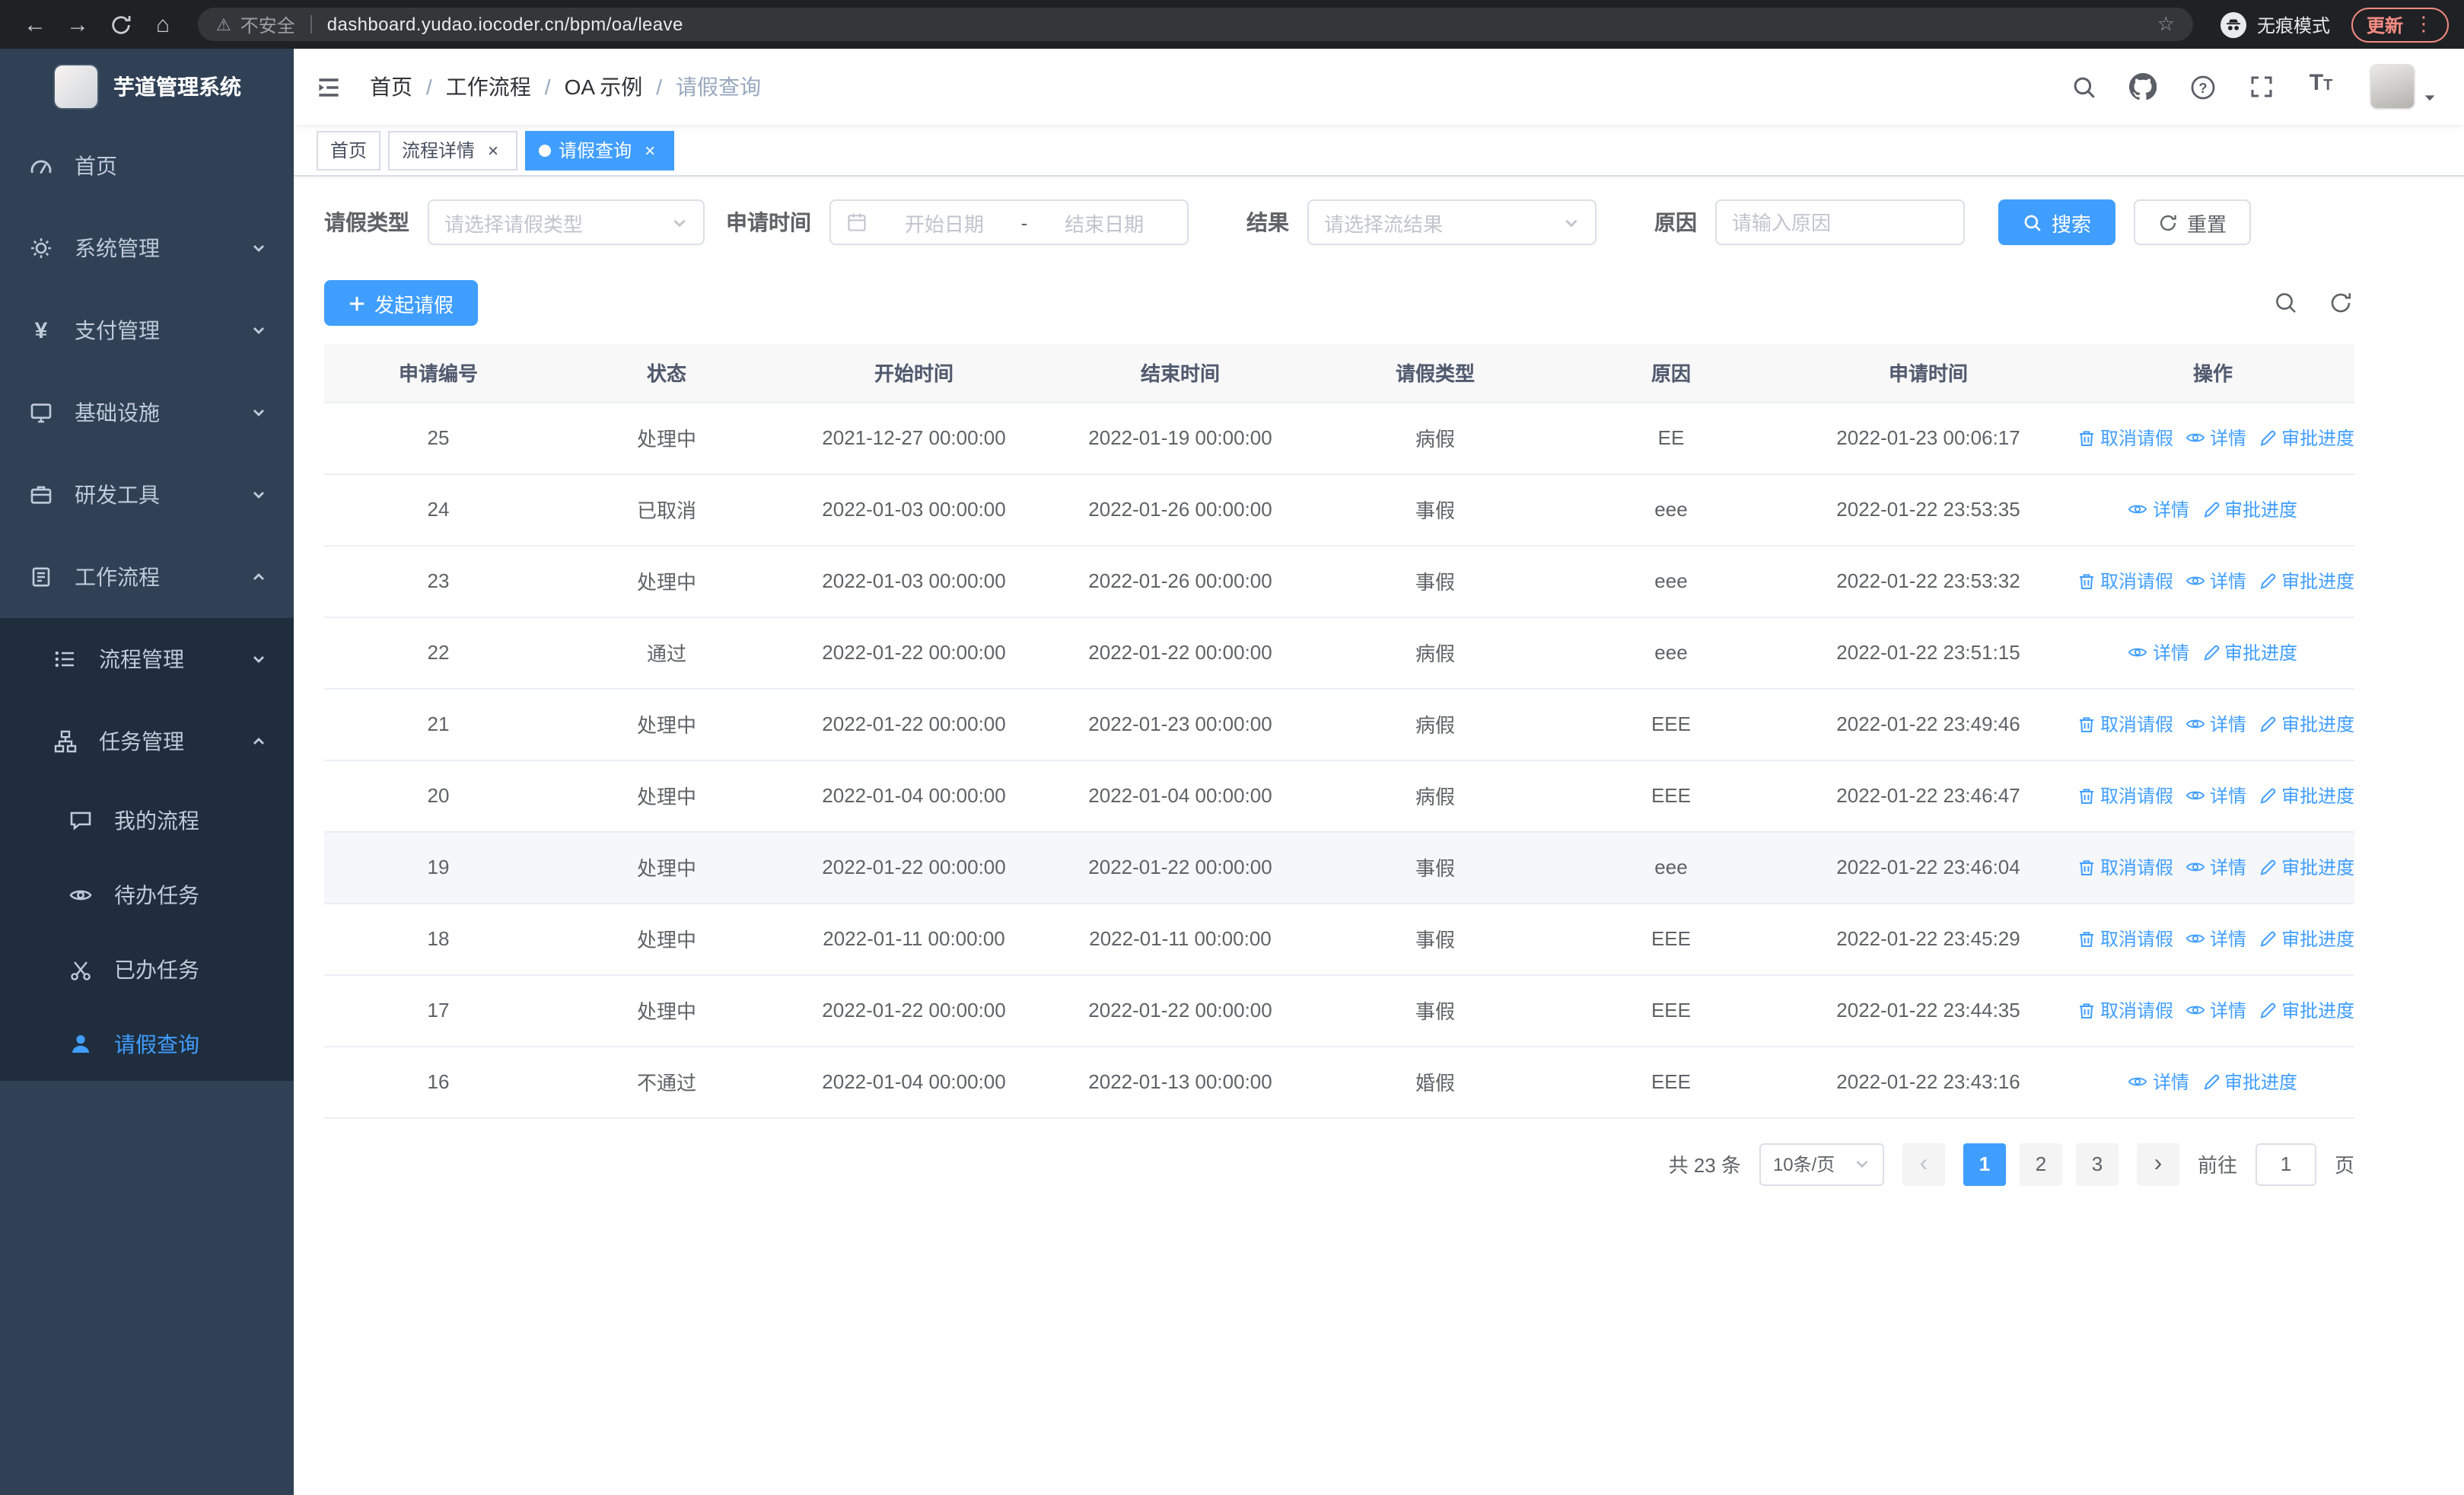  What do you see at coordinates (147, 87) in the screenshot?
I see `app-logo: 芋道管理系统` at bounding box center [147, 87].